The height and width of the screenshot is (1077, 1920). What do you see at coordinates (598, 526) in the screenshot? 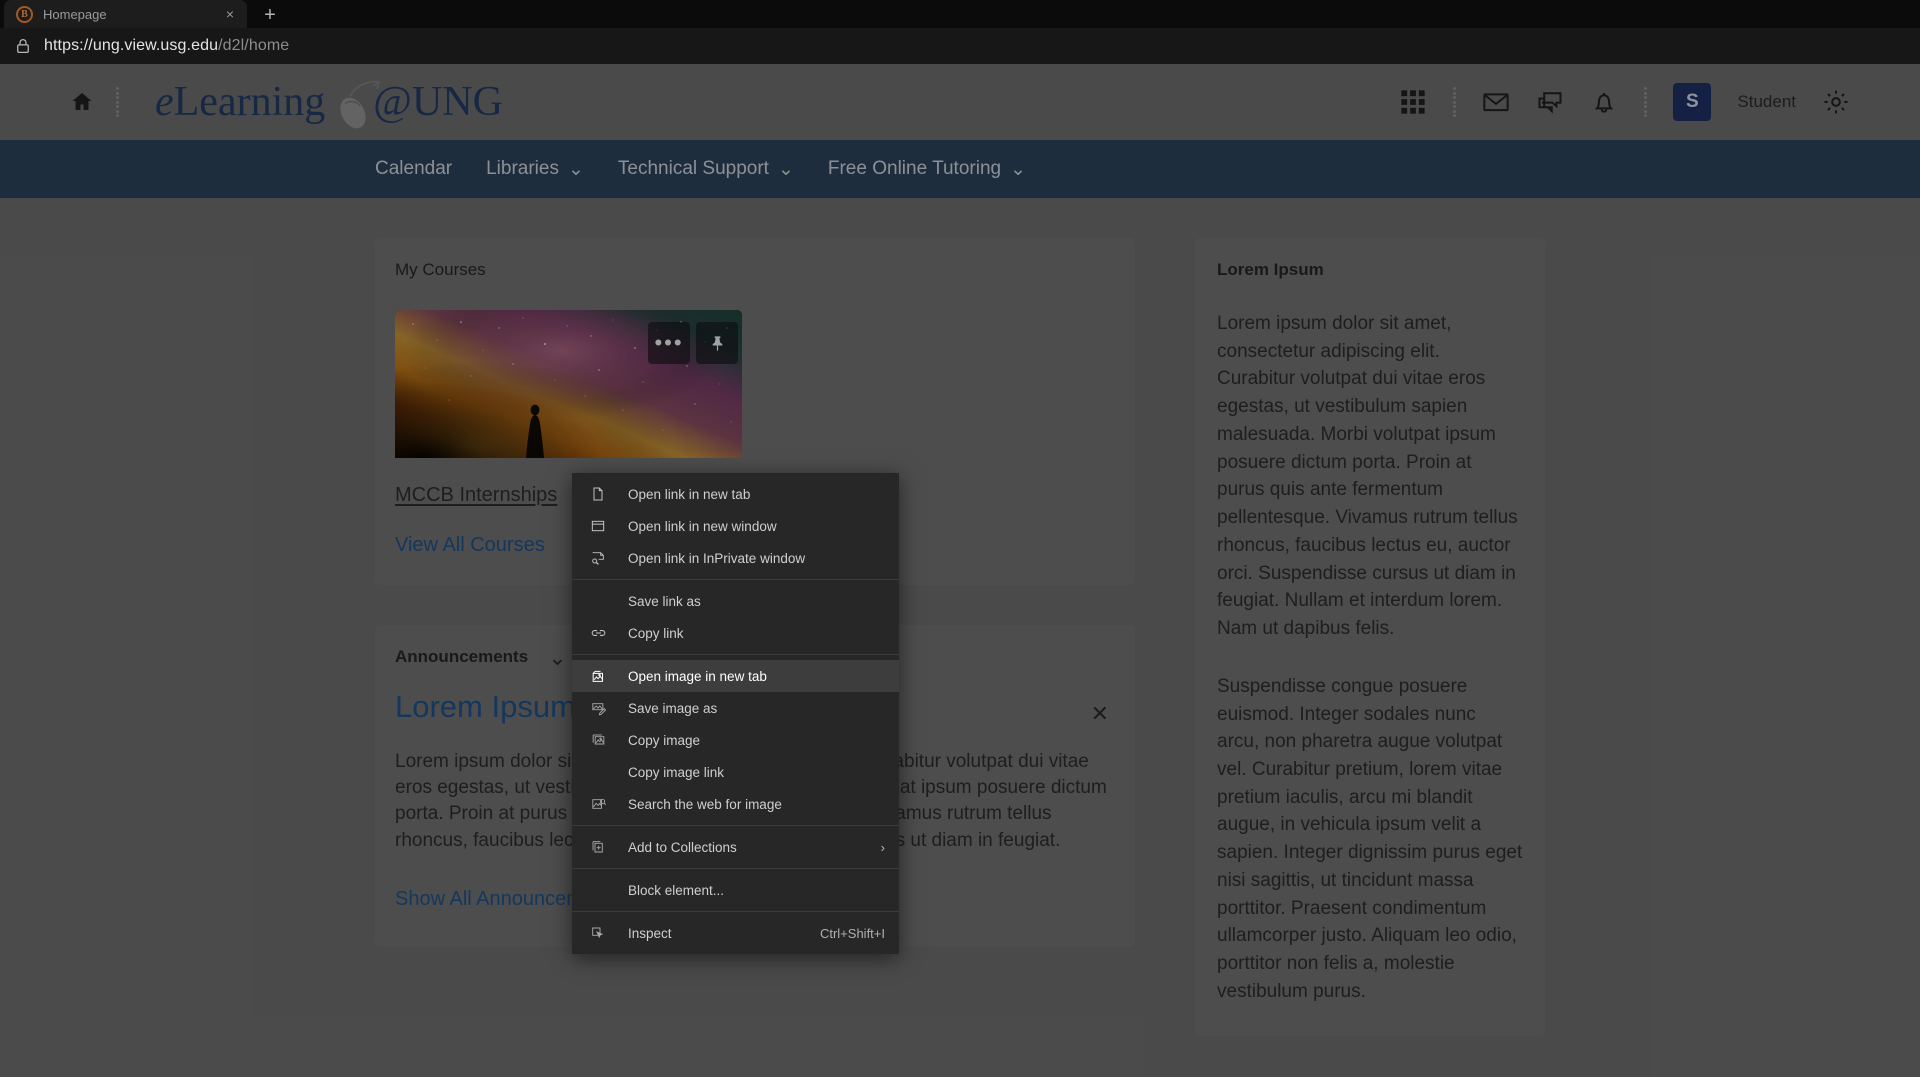
I see `window-icon` at bounding box center [598, 526].